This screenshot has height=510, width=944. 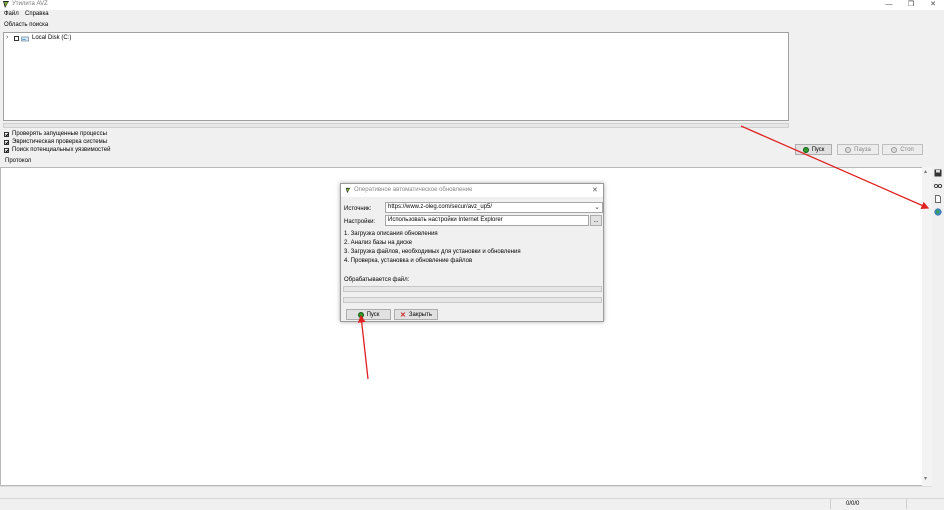 I want to click on scan-pause-button: Пауза, so click(x=858, y=149).